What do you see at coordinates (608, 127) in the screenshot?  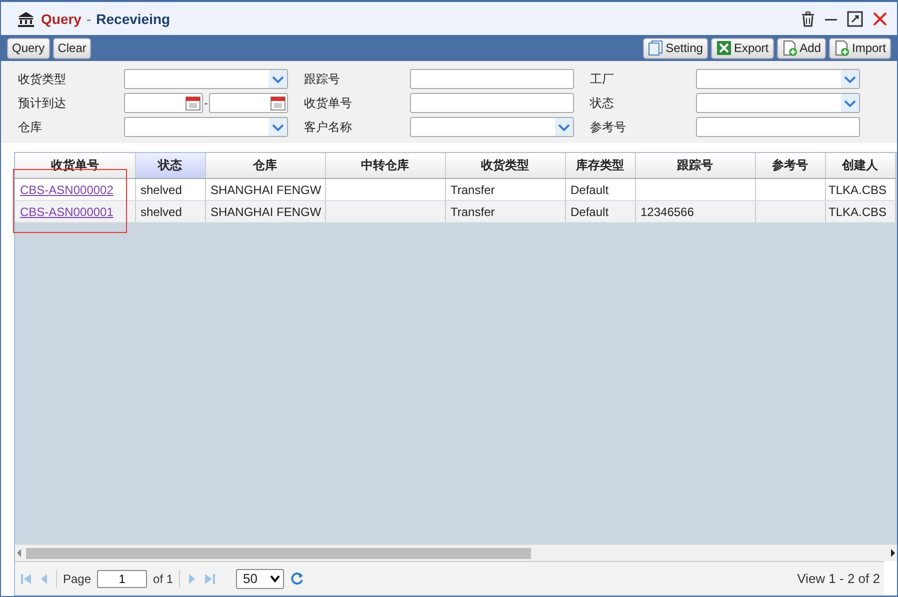 I see `field-label: 参考号` at bounding box center [608, 127].